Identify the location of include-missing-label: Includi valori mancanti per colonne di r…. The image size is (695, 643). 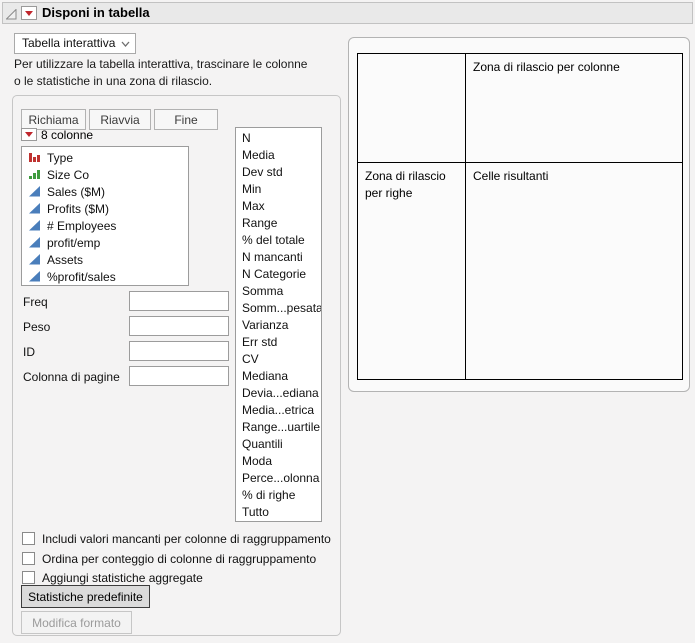
(186, 539).